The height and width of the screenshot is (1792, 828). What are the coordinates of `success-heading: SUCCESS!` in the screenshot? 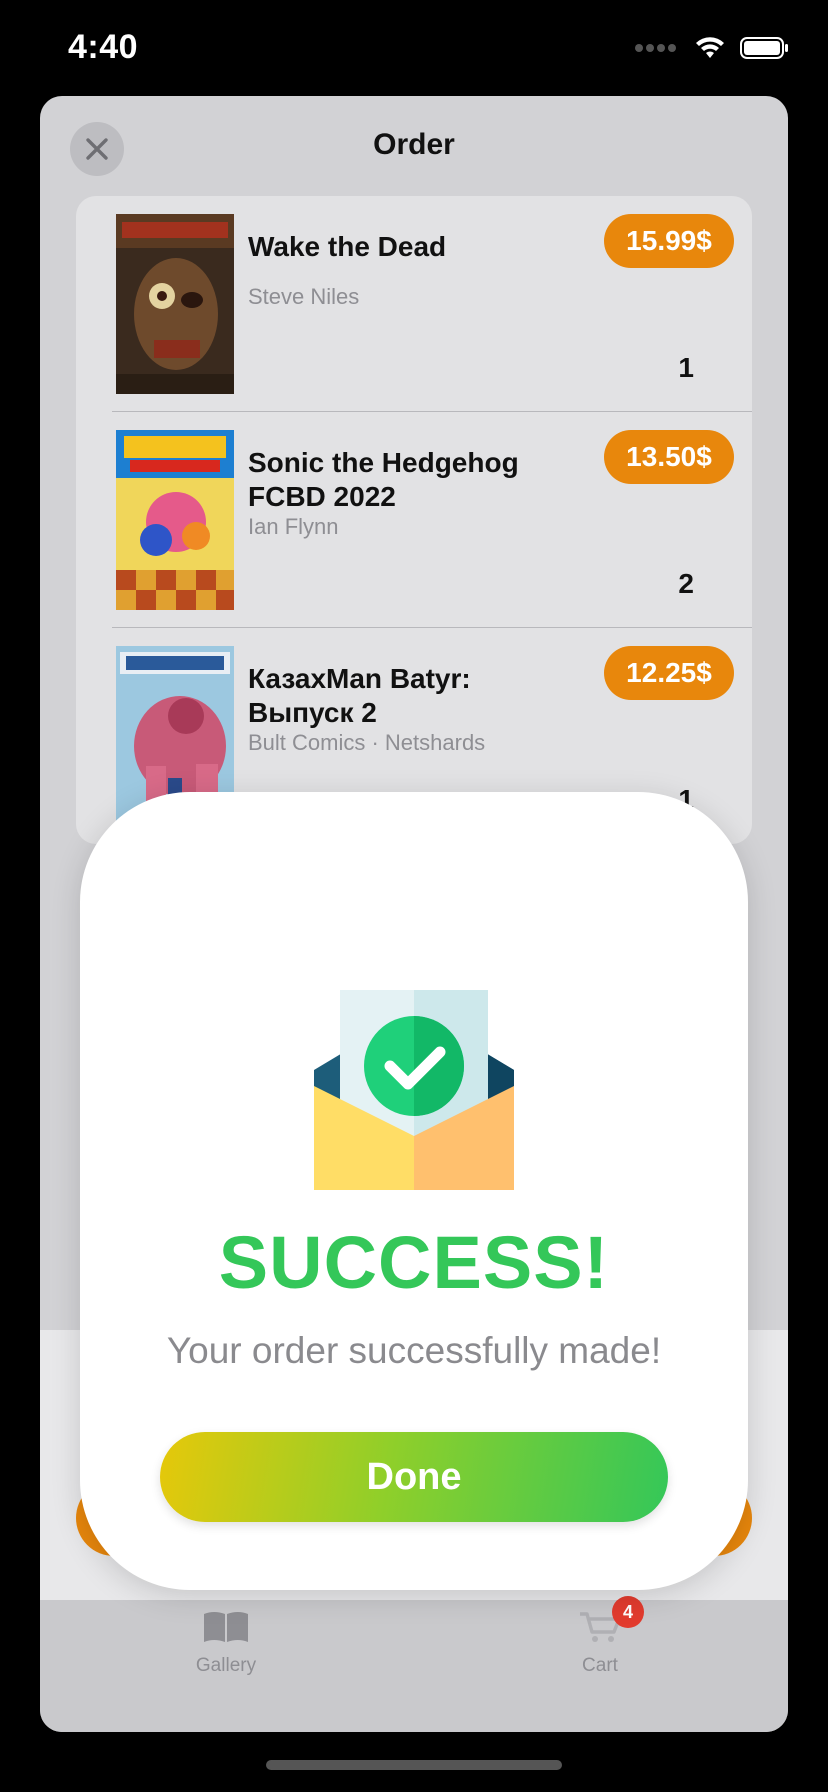 It's located at (414, 1262).